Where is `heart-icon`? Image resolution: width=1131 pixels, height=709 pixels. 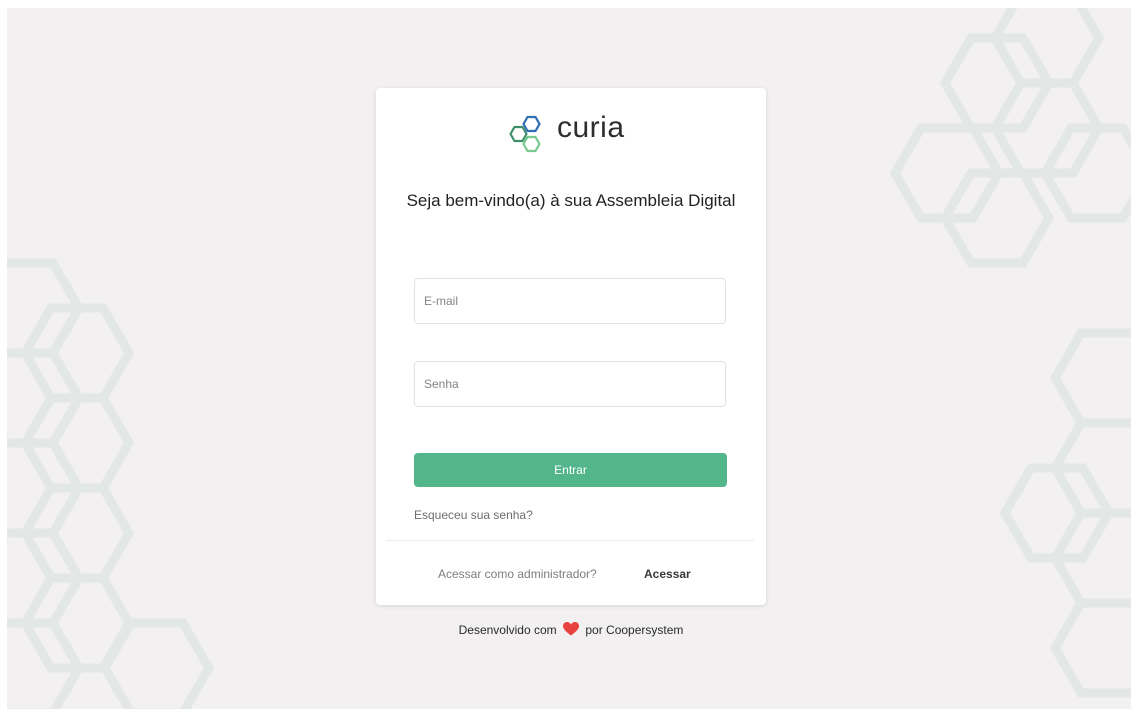 heart-icon is located at coordinates (571, 630).